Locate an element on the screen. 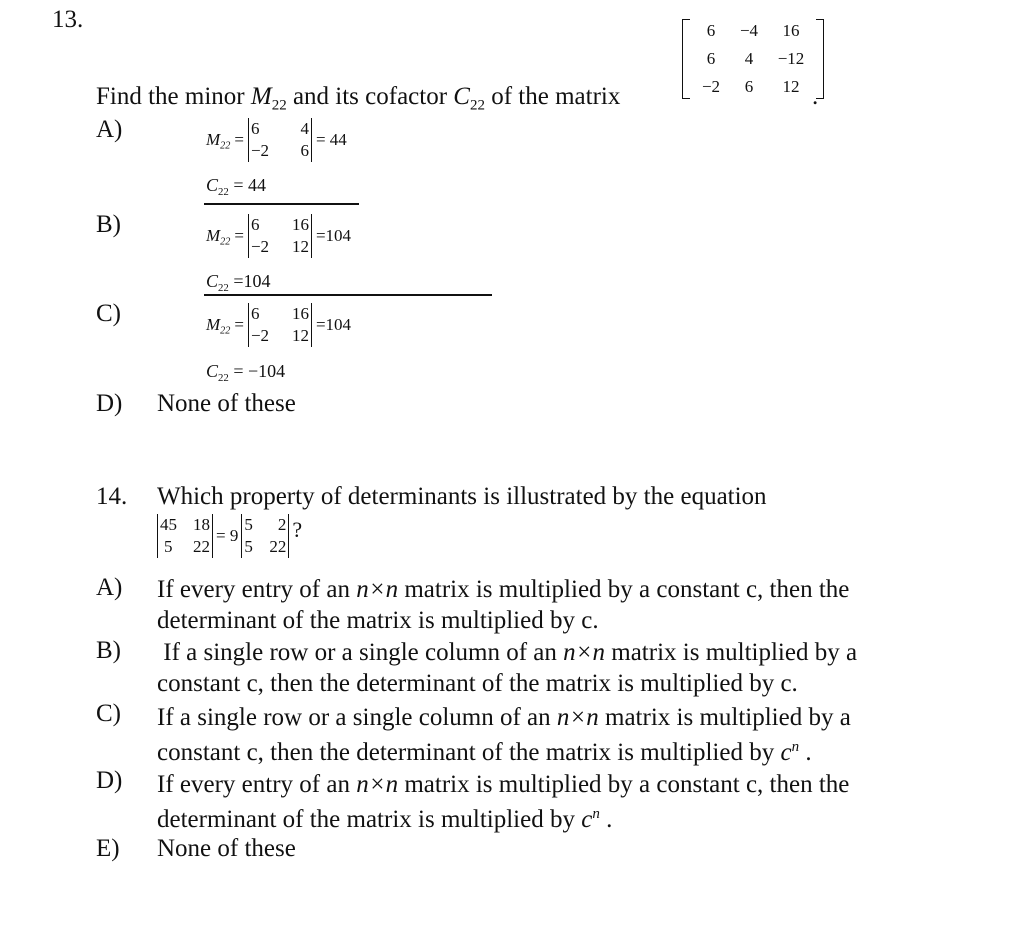 The image size is (1024, 936). det-cell: 18 is located at coordinates (201, 524).